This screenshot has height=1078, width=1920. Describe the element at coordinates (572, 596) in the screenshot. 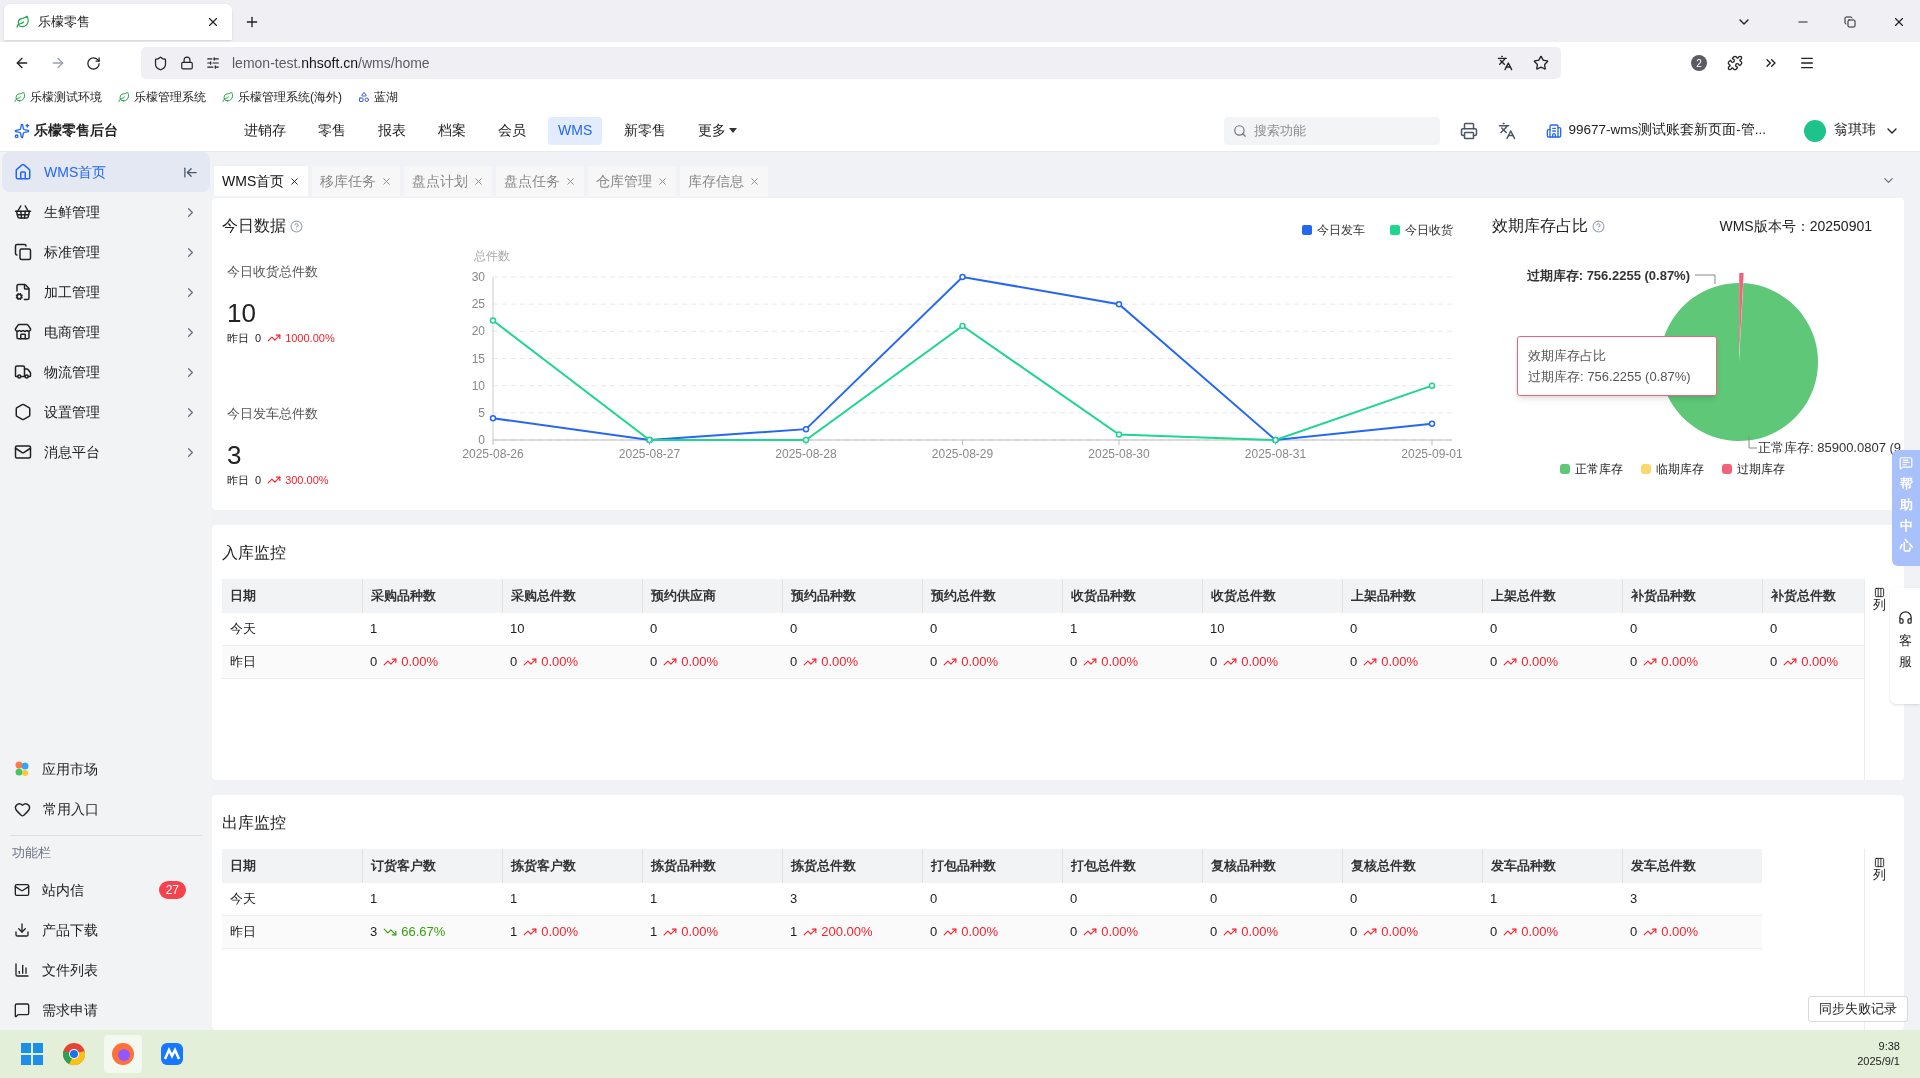

I see `column-header: 采购总件数` at that location.